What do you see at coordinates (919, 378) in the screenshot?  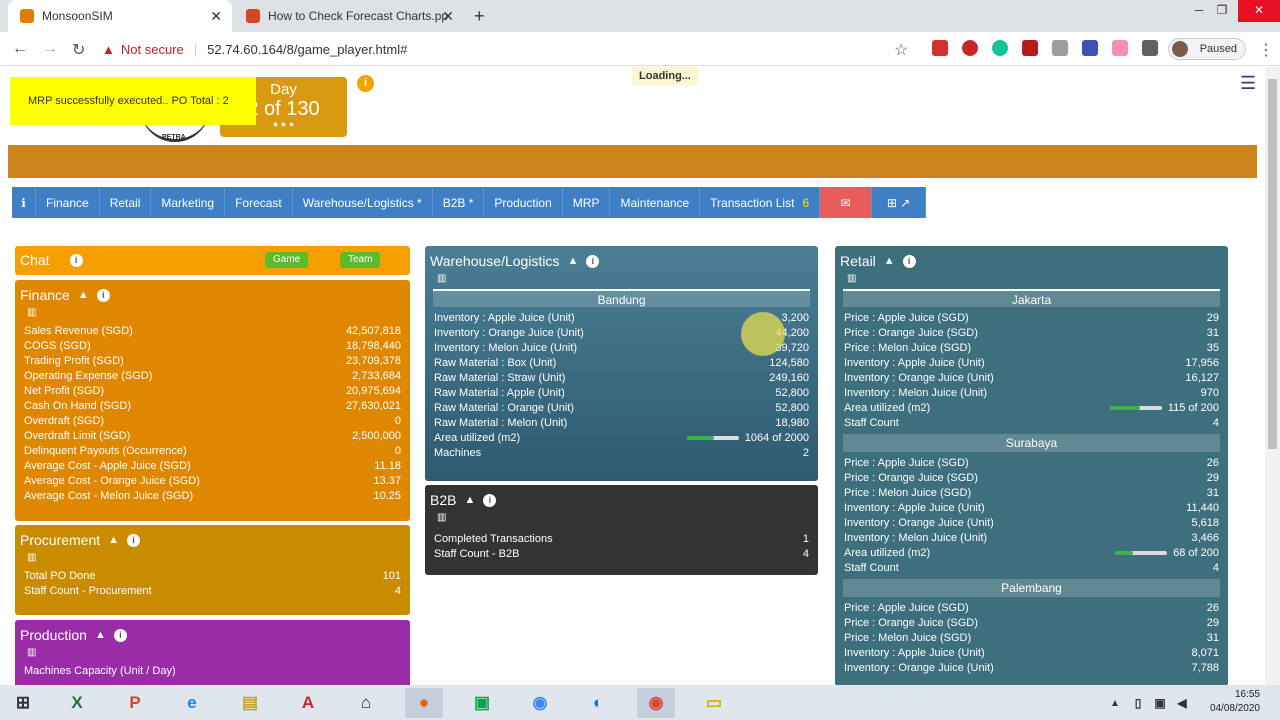 I see `row-cell: Inventory : Orange Juice (Unit)` at bounding box center [919, 378].